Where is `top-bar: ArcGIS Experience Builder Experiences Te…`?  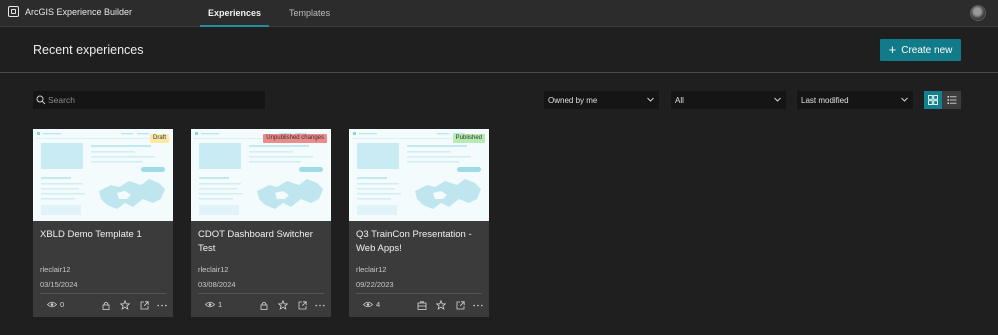
top-bar: ArcGIS Experience Builder Experiences Te… is located at coordinates (499, 13).